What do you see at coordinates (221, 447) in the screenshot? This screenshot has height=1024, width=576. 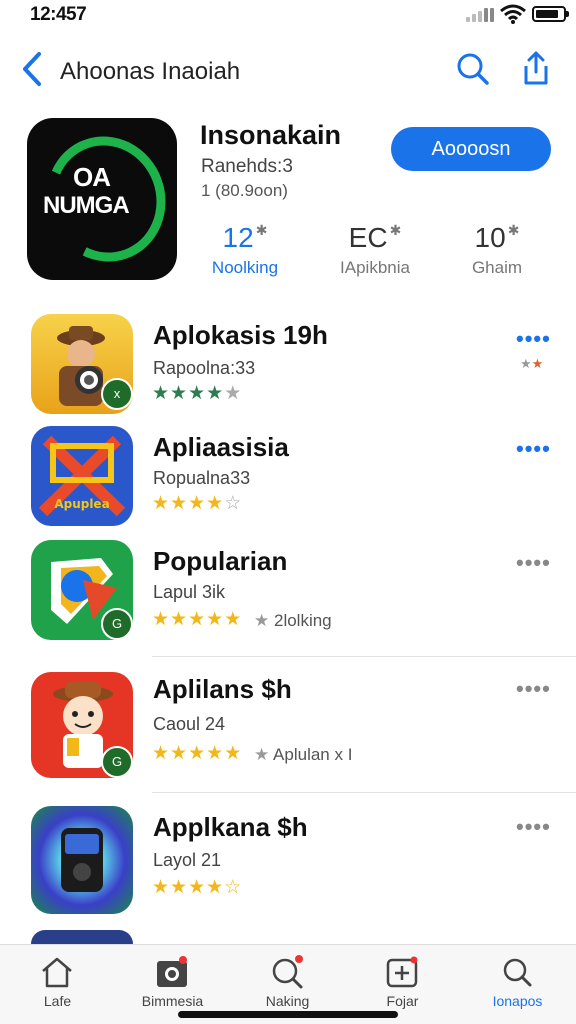 I see `app-name: Apliaasisia` at bounding box center [221, 447].